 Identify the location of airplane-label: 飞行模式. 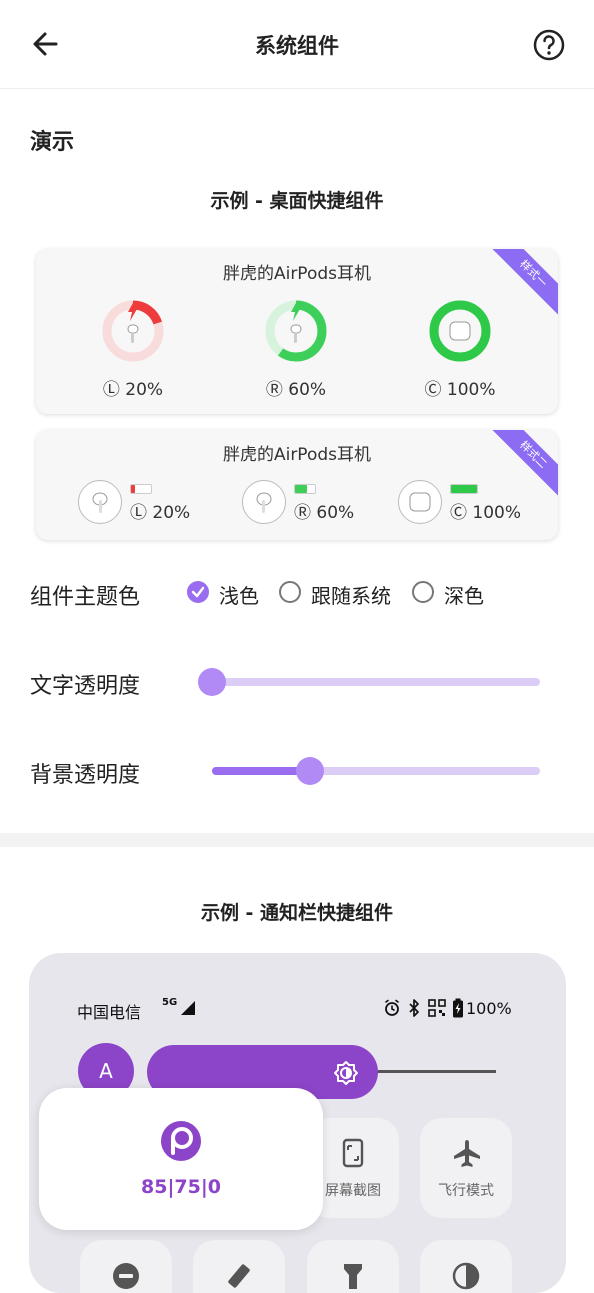
(466, 1191).